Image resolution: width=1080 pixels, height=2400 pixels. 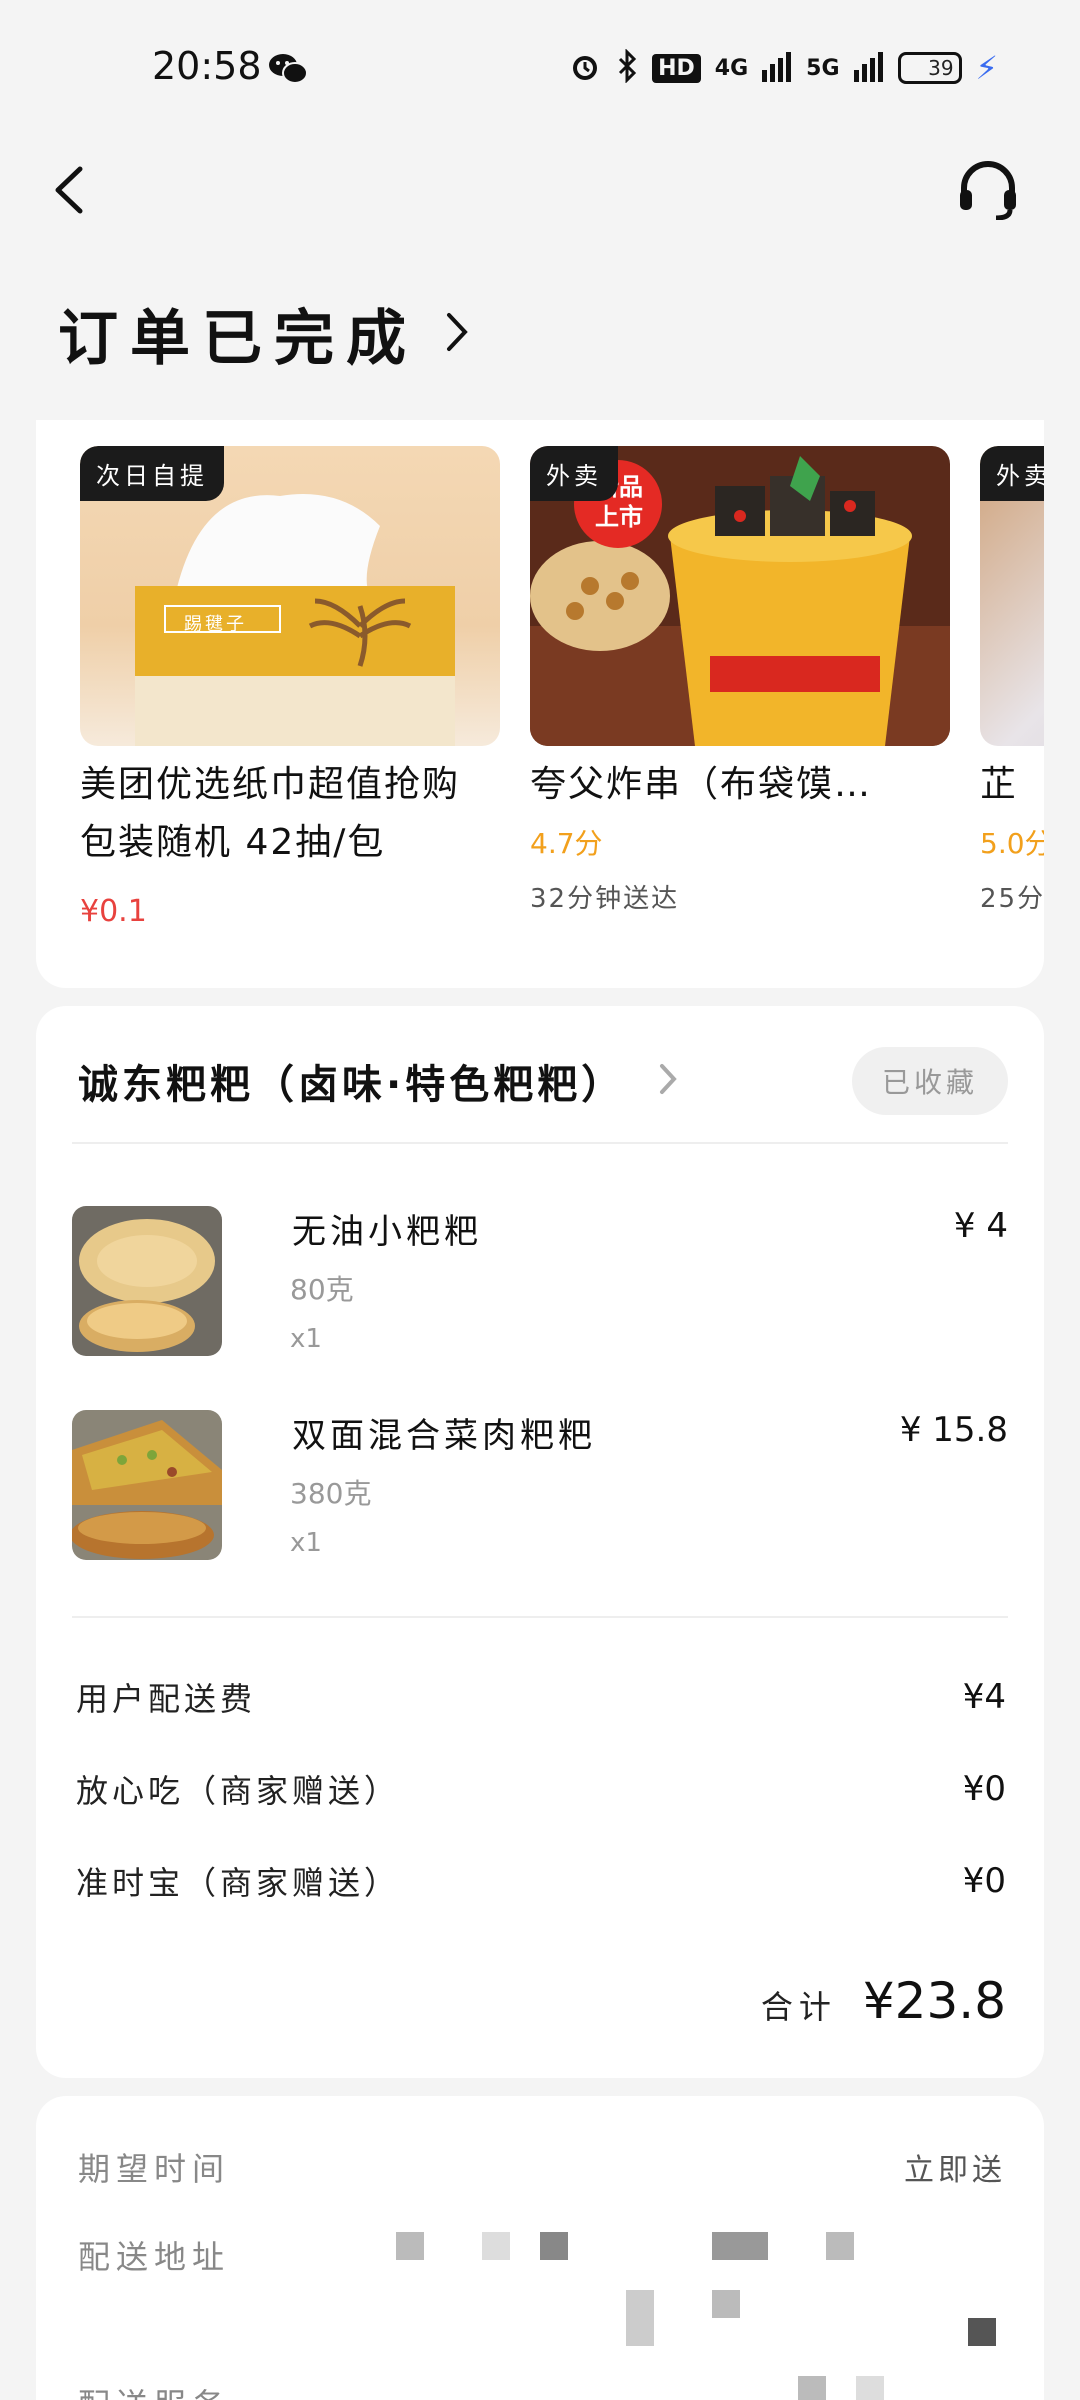 What do you see at coordinates (154, 2390) in the screenshot?
I see `service-label: 配送服务` at bounding box center [154, 2390].